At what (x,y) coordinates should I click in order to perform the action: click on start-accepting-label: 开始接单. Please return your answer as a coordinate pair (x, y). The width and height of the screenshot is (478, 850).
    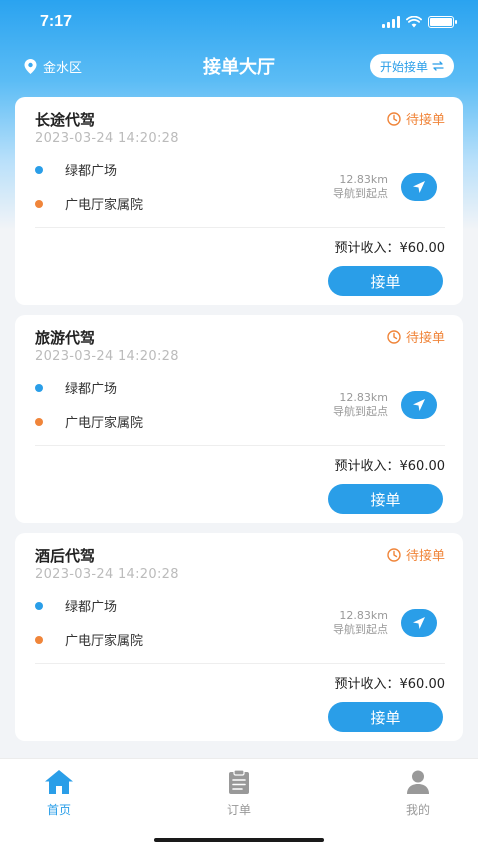
    Looking at the image, I should click on (403, 66).